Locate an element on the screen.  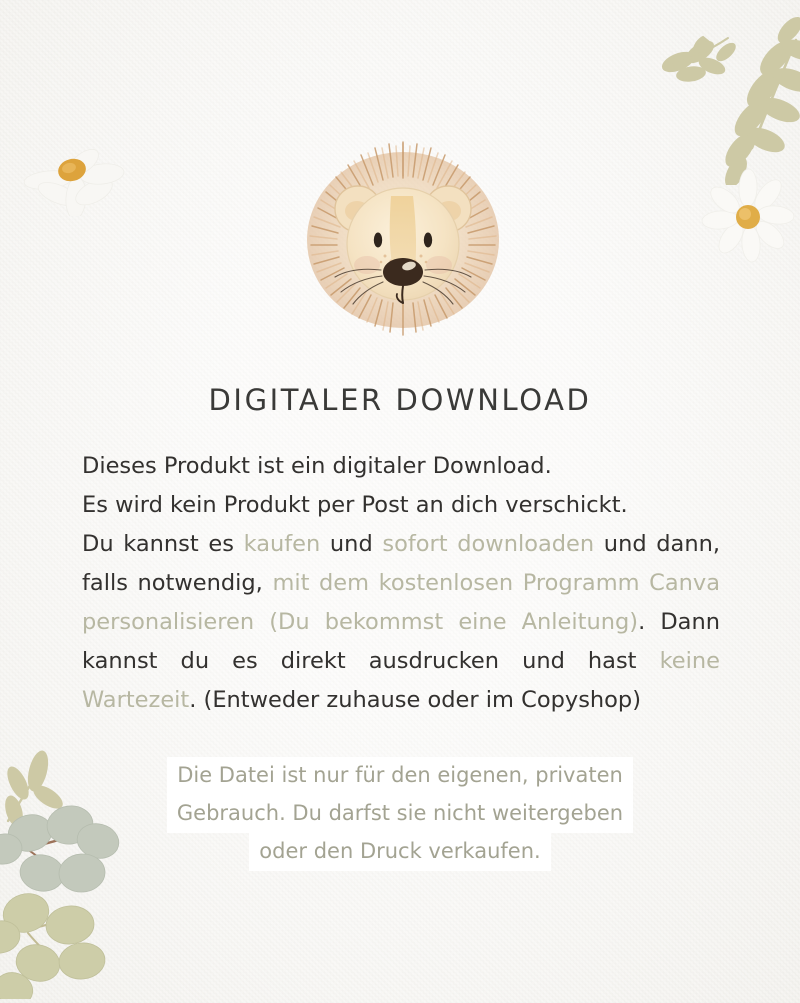
flow-seg-3: und is located at coordinates (351, 544).